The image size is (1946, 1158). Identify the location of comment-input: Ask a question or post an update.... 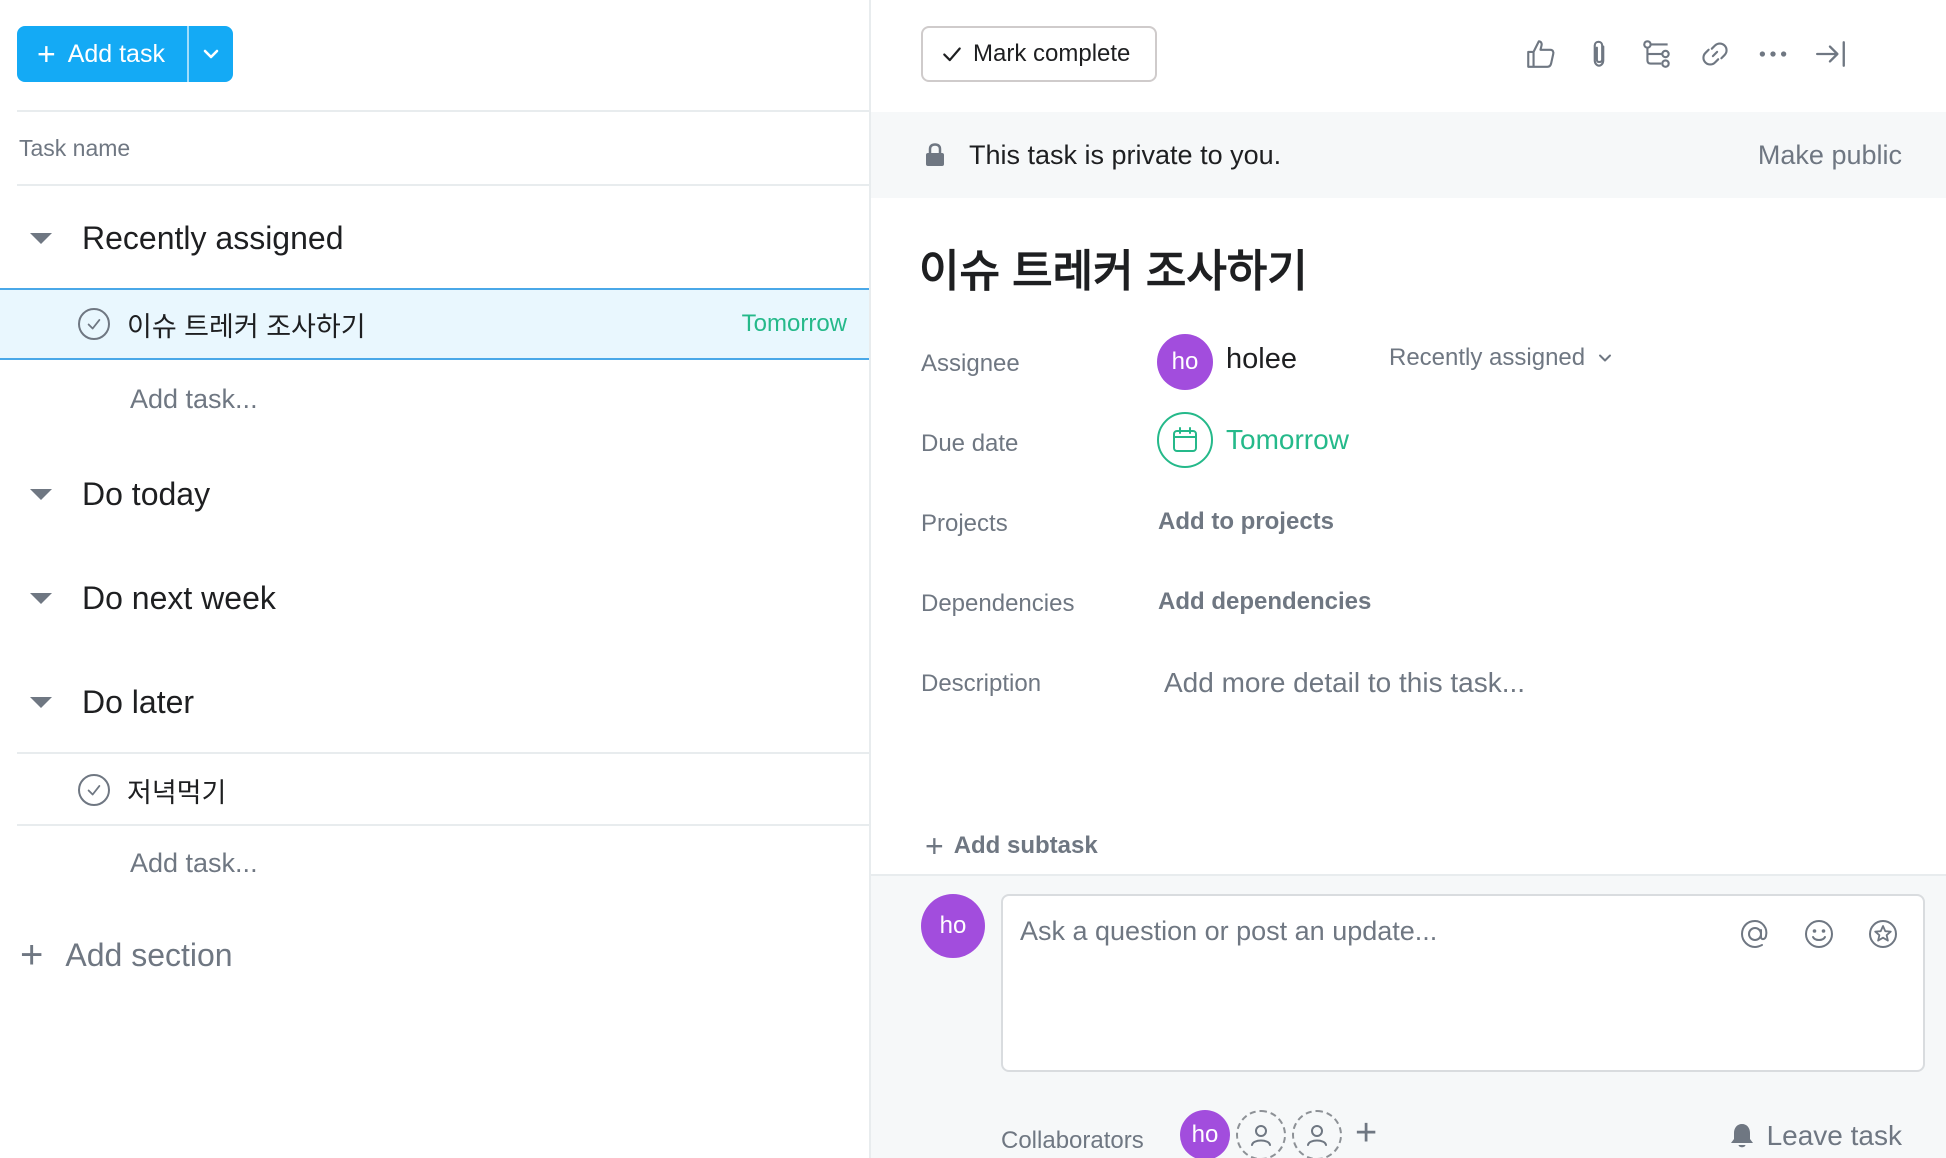
(1463, 983).